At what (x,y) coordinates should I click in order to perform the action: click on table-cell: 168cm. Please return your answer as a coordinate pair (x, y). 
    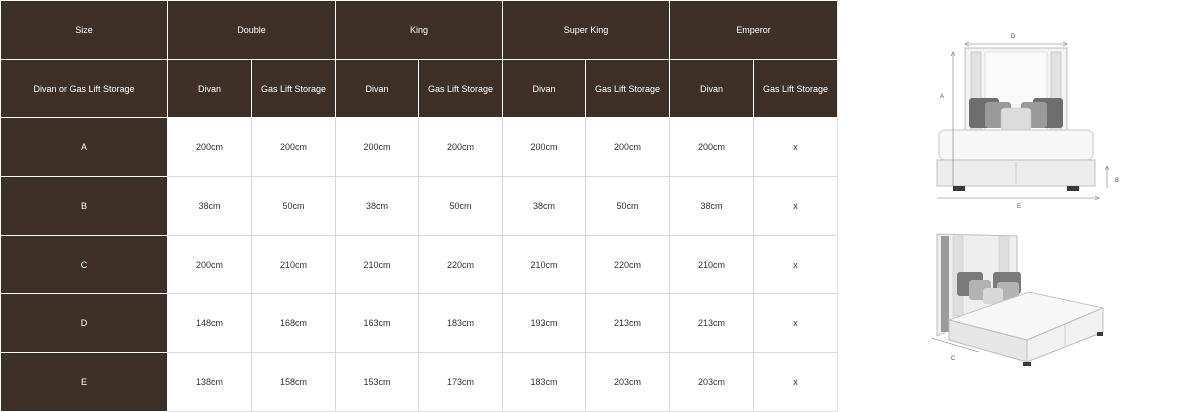
    Looking at the image, I should click on (293, 323).